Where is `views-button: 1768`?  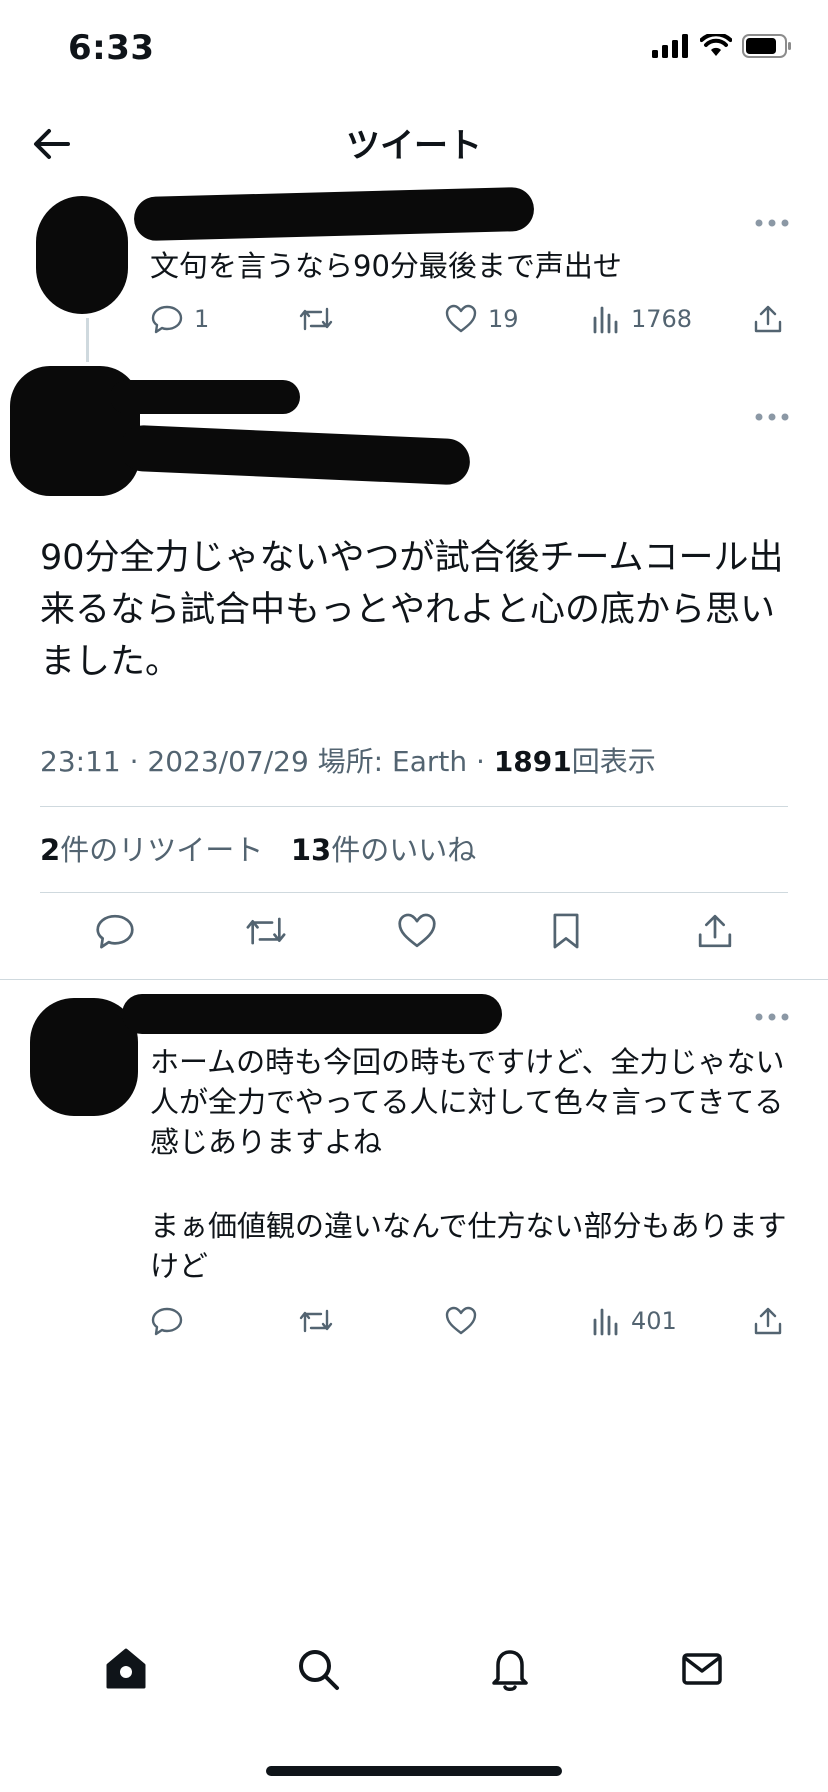
views-button: 1768 is located at coordinates (671, 319).